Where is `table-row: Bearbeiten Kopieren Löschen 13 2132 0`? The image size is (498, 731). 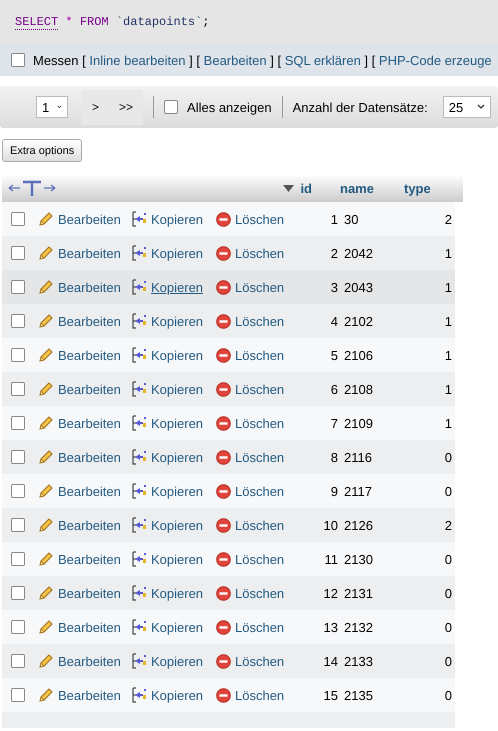 table-row: Bearbeiten Kopieren Löschen 13 2132 0 is located at coordinates (228, 627).